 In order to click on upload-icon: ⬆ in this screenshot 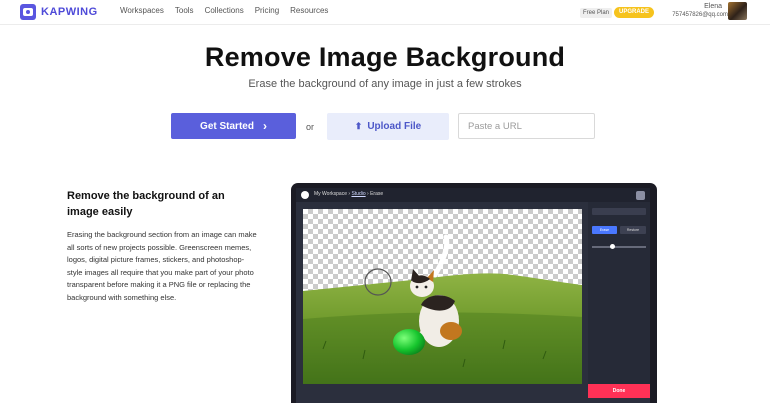, I will do `click(358, 126)`.